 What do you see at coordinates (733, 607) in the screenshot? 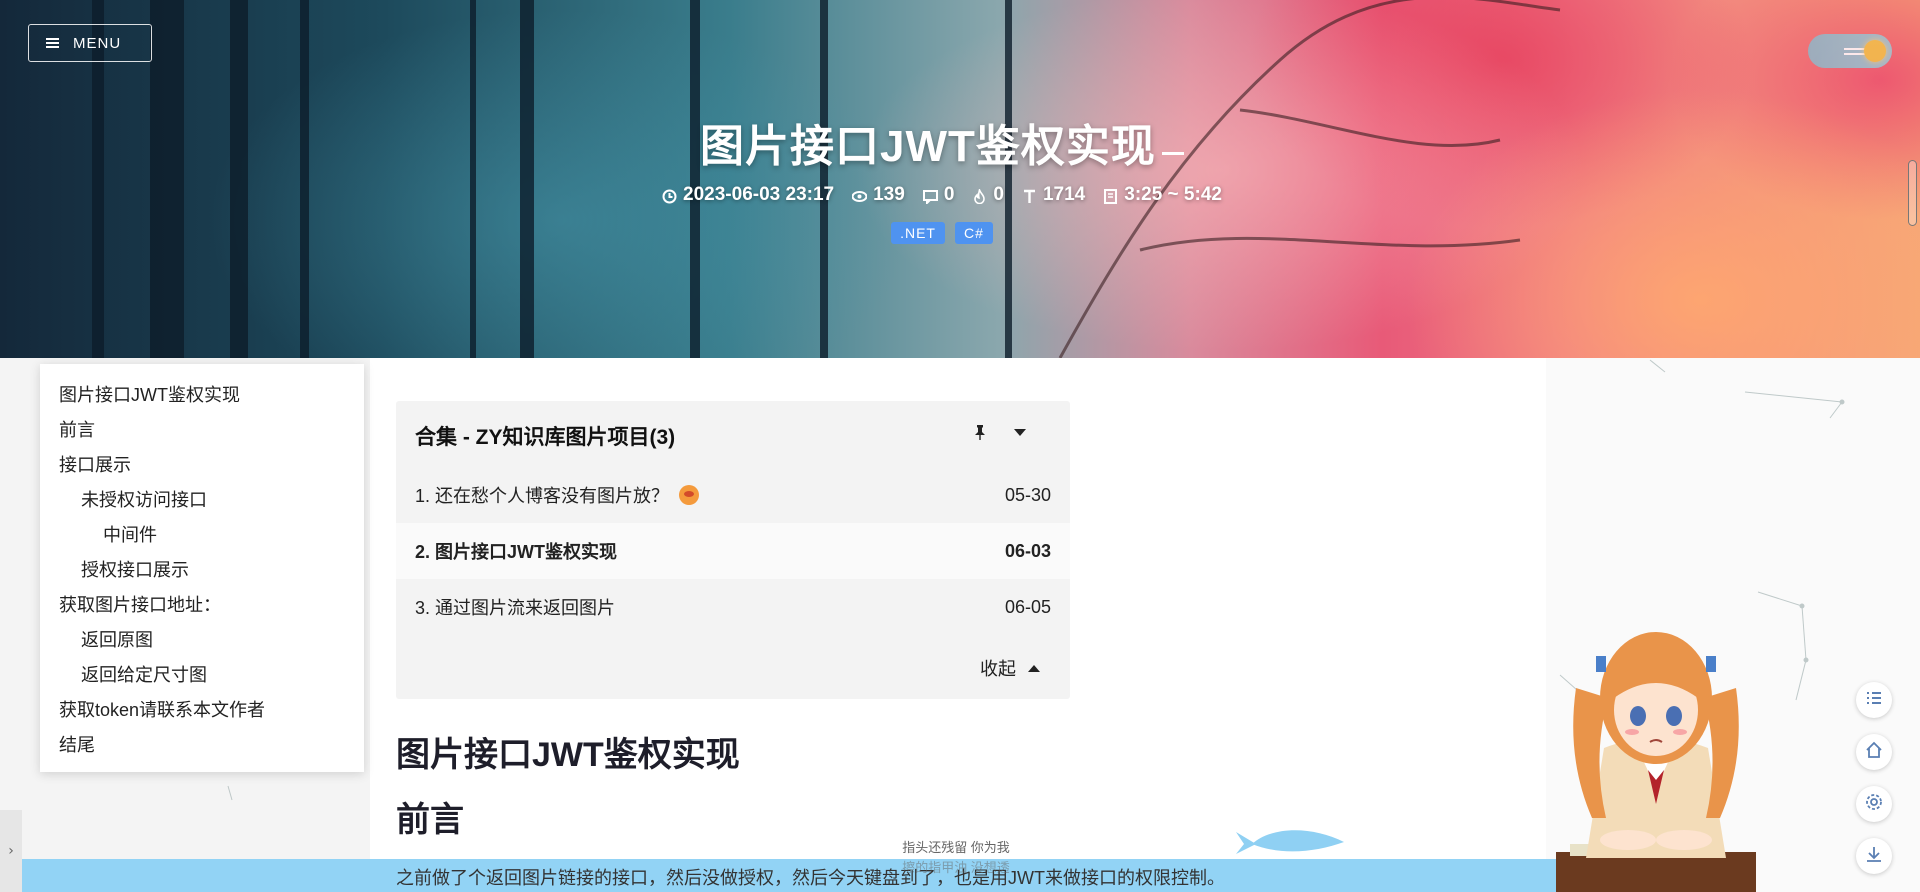
I see `series-item: 3. 通过图片流来返回图片 06-05` at bounding box center [733, 607].